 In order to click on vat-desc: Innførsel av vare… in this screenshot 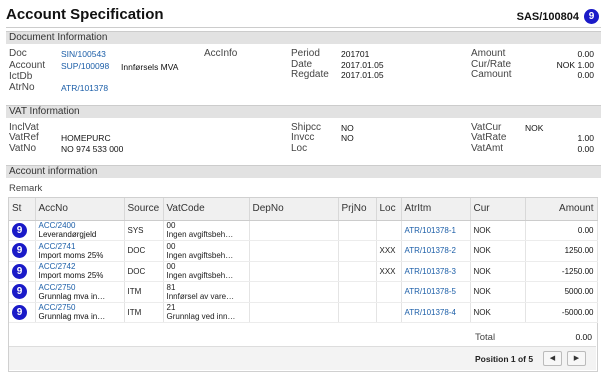, I will do `click(200, 296)`.